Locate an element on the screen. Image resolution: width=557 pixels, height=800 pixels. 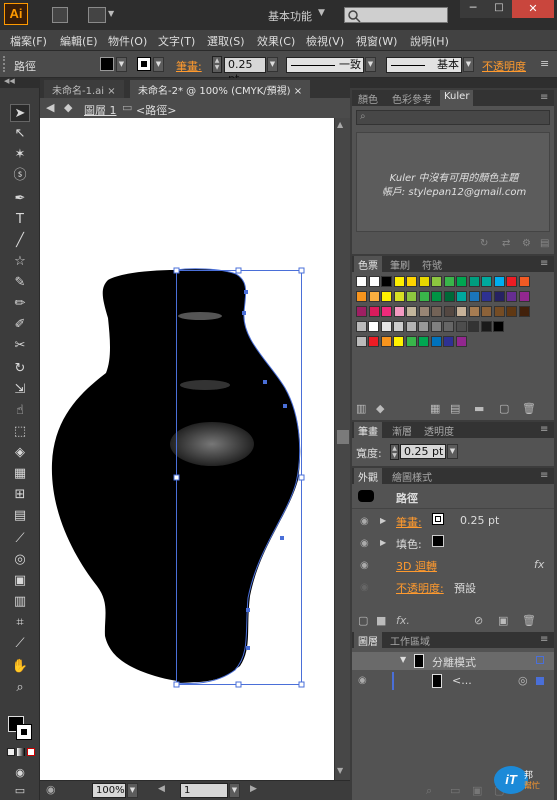
none-mode-icon is located at coordinates (31, 752).